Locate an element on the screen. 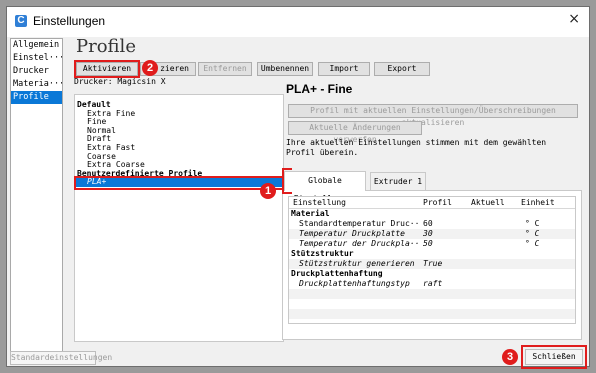 The height and width of the screenshot is (373, 596). close-icon: × is located at coordinates (574, 19).